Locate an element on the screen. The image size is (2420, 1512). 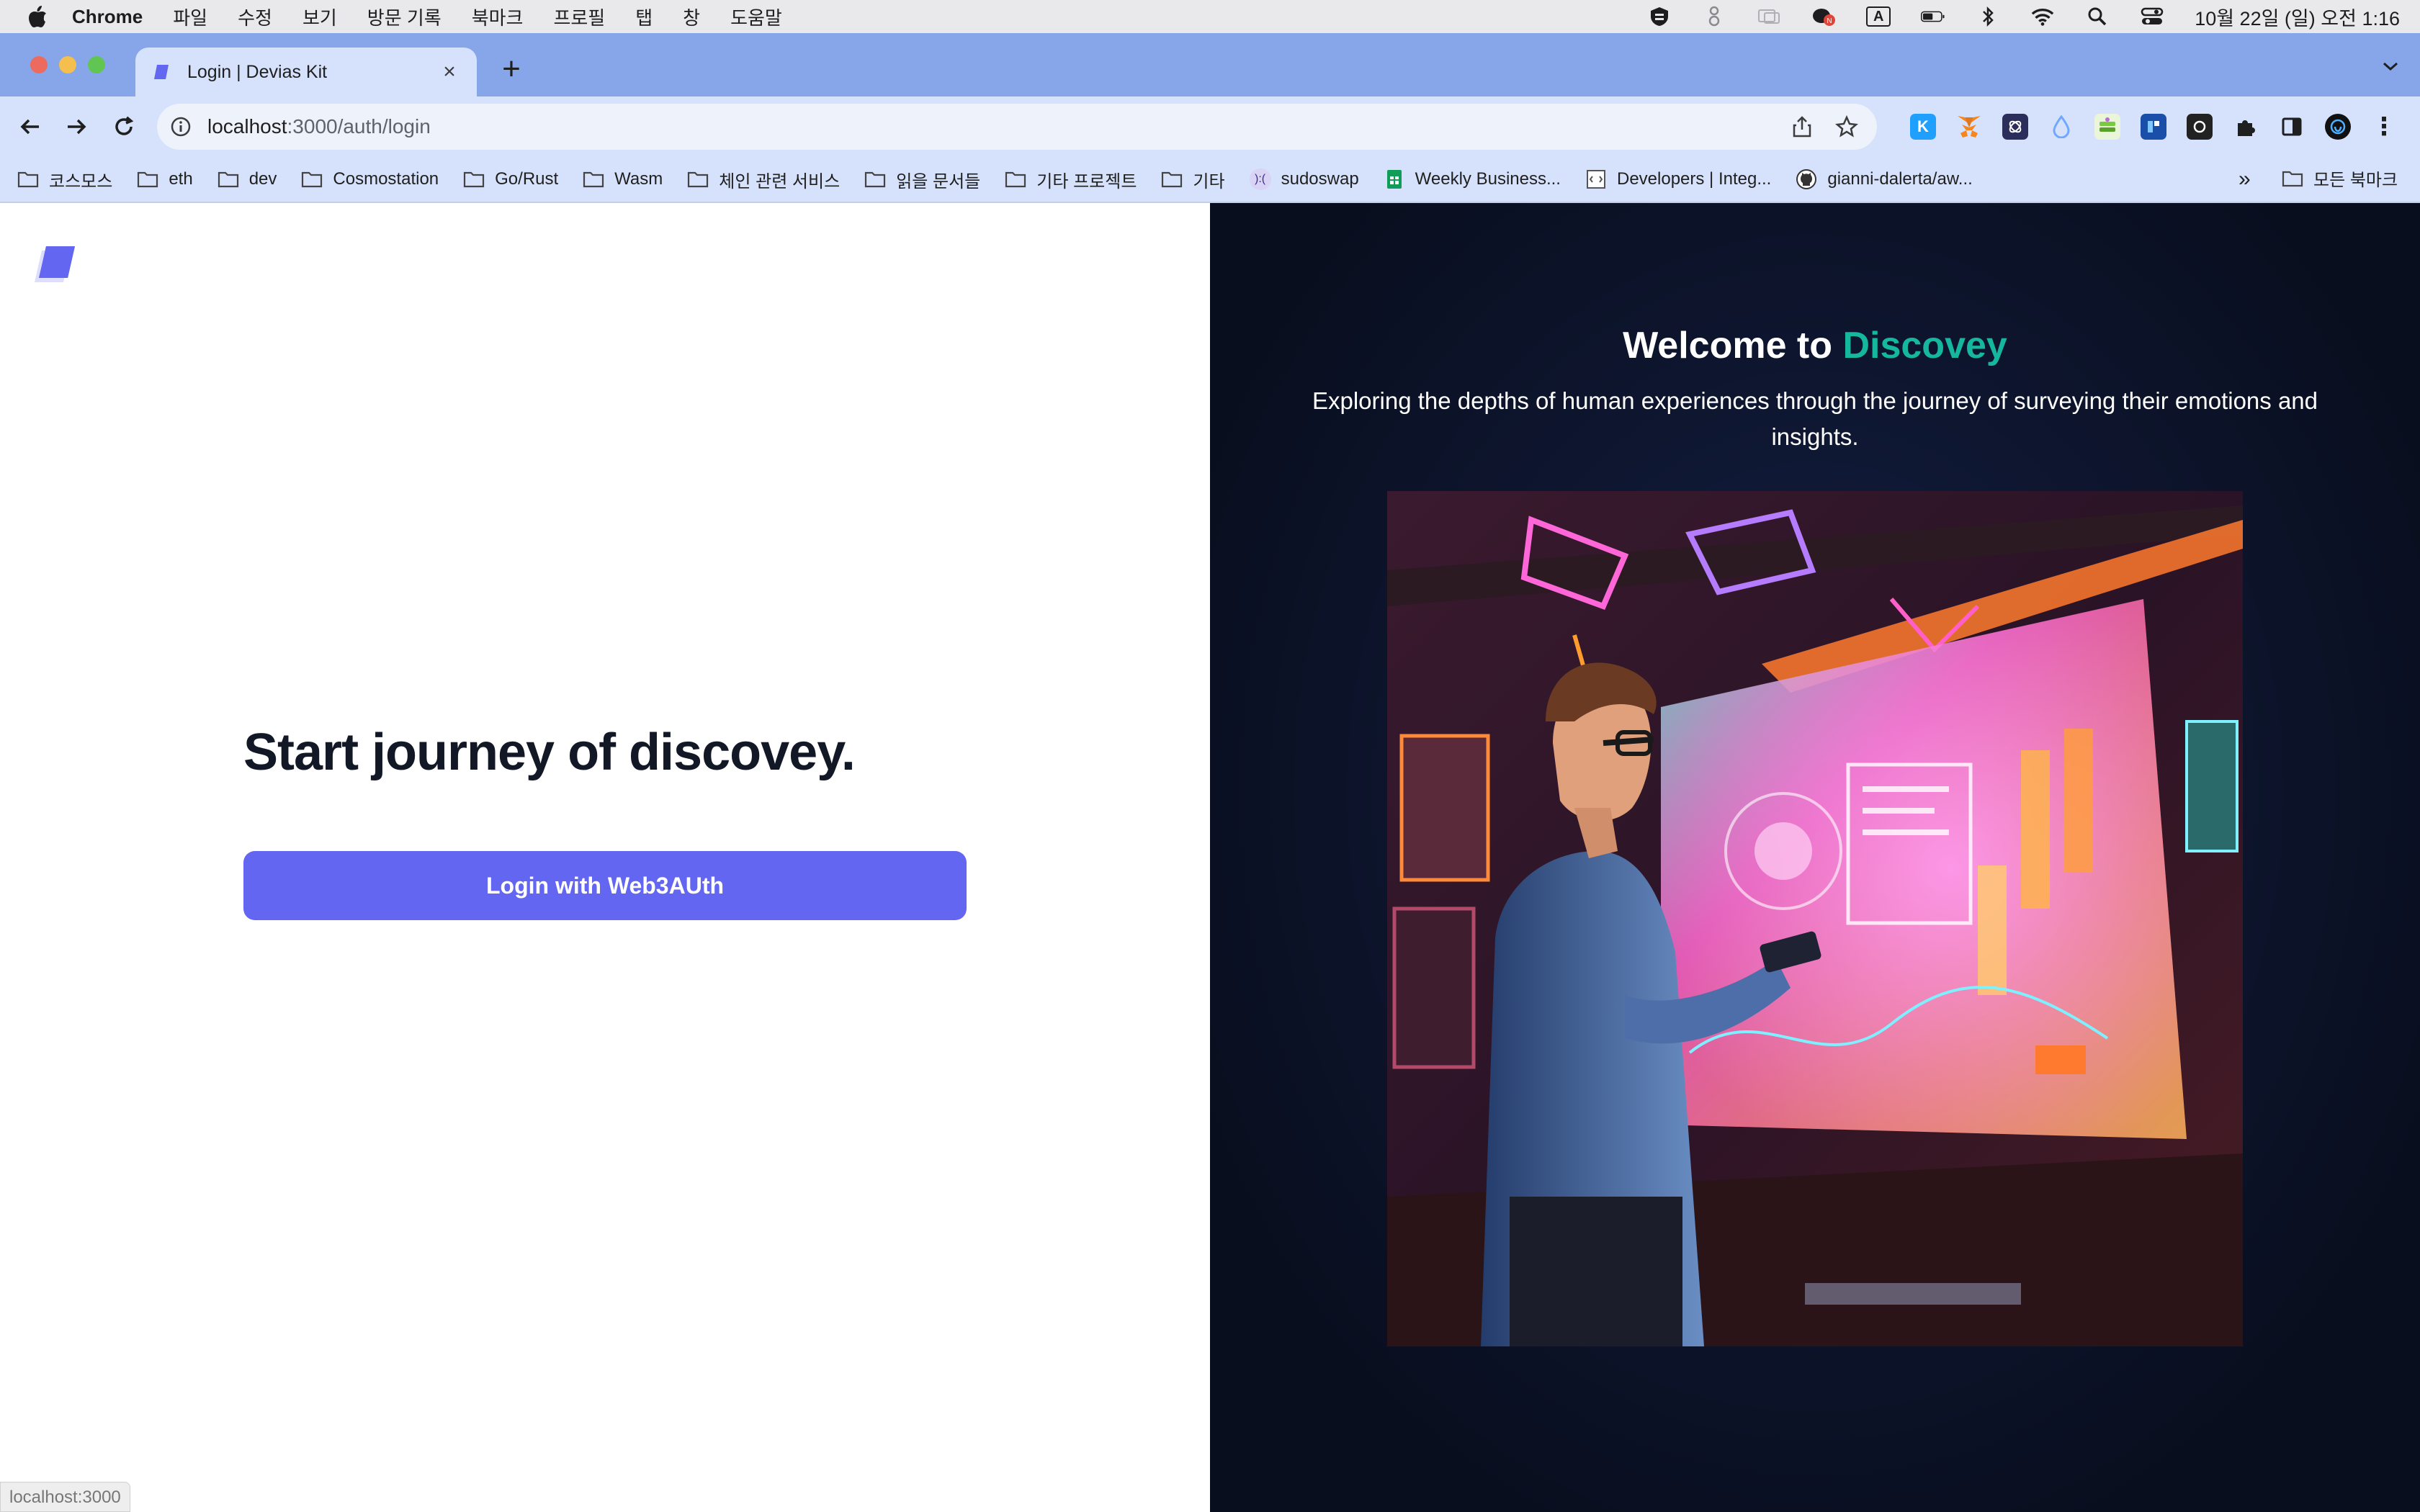
display-icon is located at coordinates (1769, 16).